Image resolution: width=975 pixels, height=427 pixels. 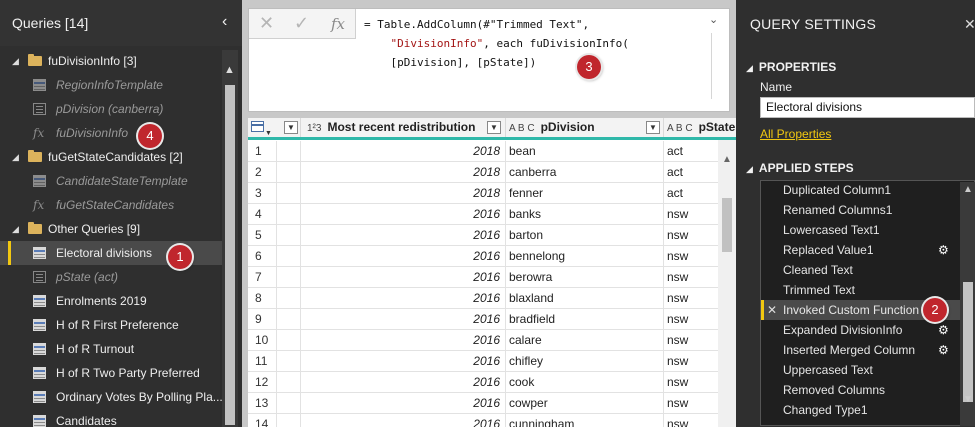 I want to click on grid-scrollbar: ▲, so click(x=727, y=283).